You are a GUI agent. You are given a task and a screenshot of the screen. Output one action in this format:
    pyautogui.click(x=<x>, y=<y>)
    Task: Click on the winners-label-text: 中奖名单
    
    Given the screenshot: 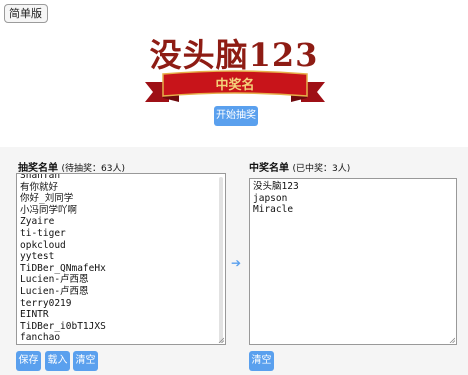 What is the action you would take?
    pyautogui.click(x=269, y=168)
    